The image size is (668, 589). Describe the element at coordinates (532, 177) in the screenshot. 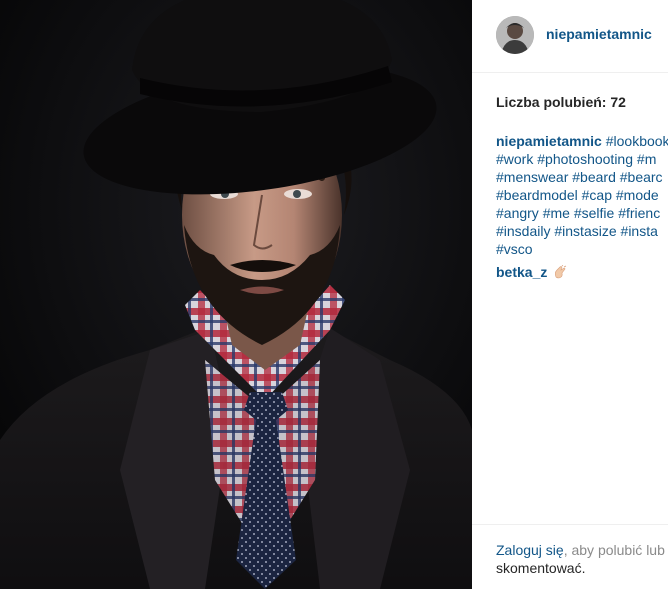

I see `hashtag-link: #menswear` at that location.